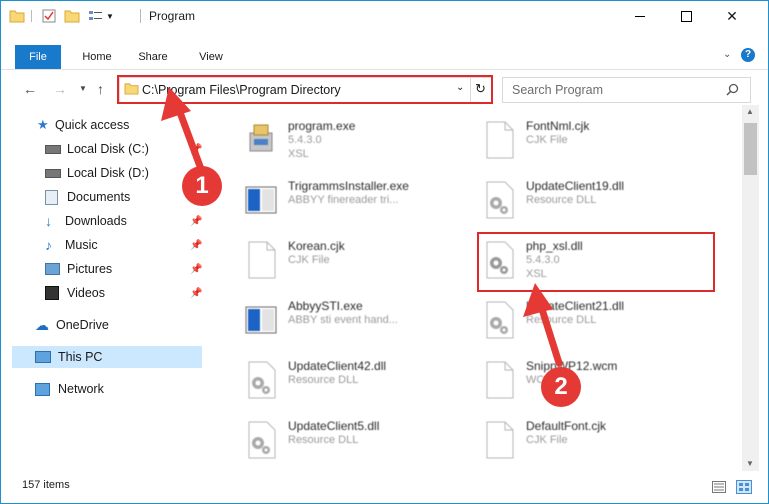  What do you see at coordinates (561, 387) in the screenshot?
I see `step-2-badge: 2` at bounding box center [561, 387].